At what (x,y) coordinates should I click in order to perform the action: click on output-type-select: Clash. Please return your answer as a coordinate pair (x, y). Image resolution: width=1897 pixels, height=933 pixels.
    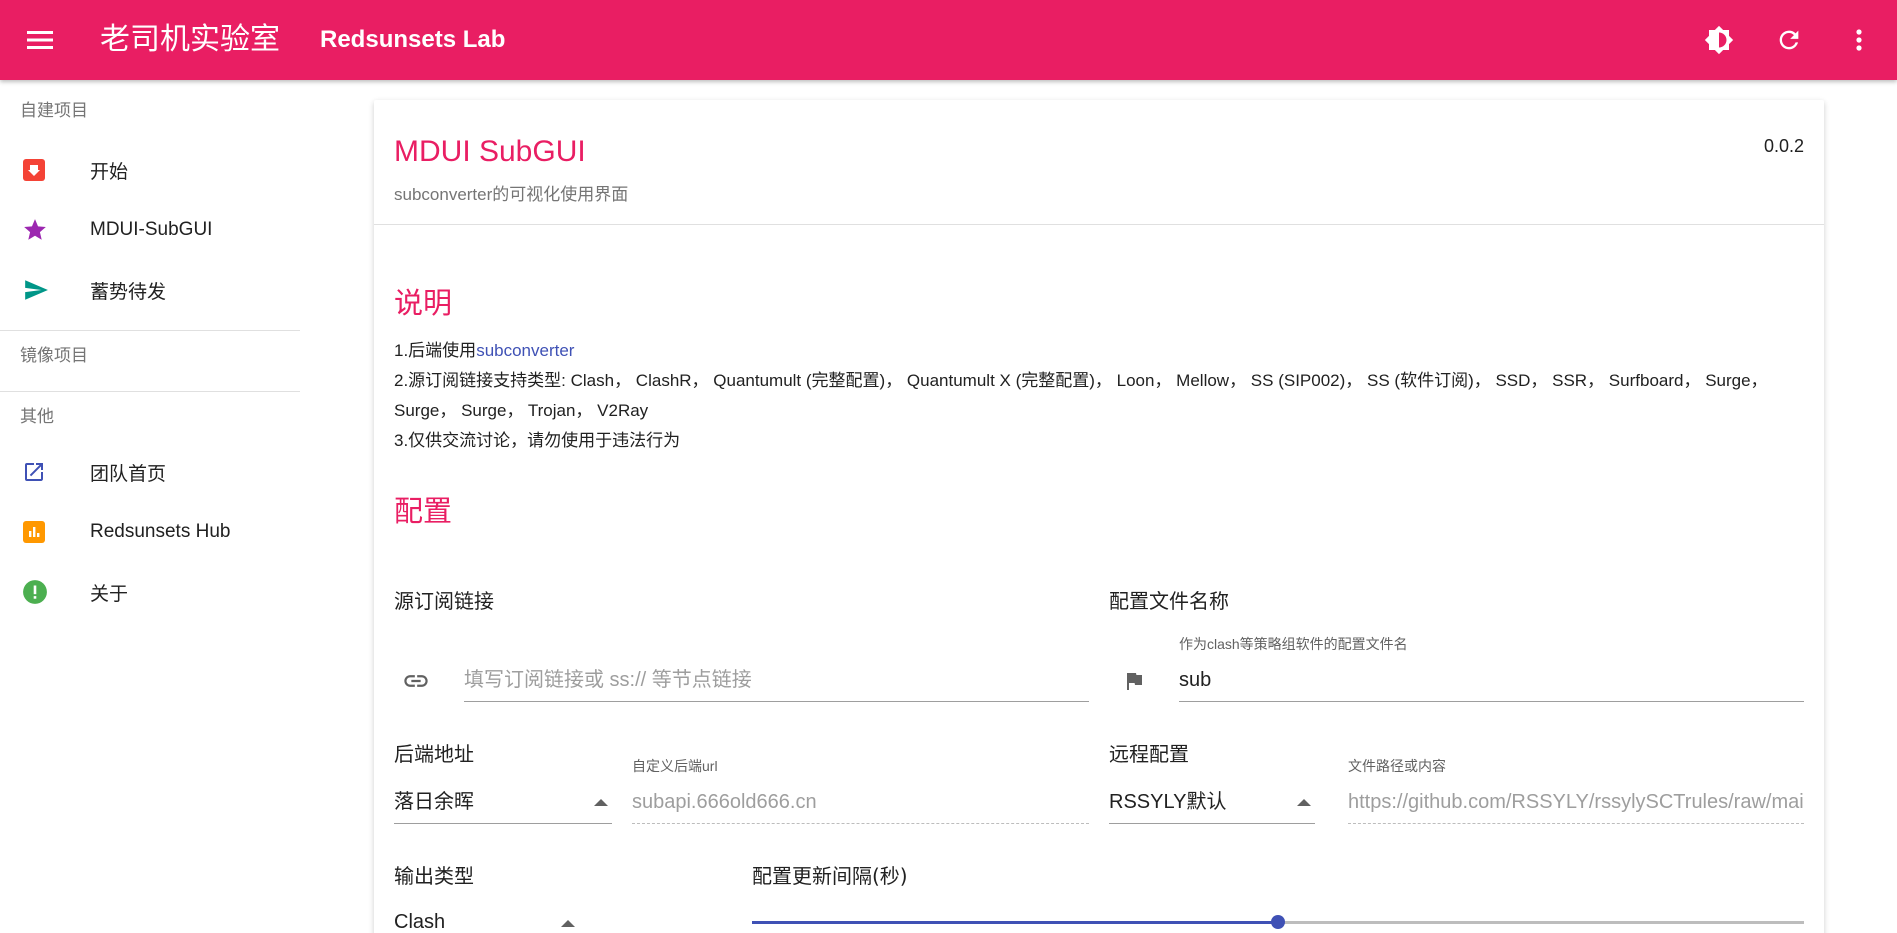
    Looking at the image, I should click on (486, 916).